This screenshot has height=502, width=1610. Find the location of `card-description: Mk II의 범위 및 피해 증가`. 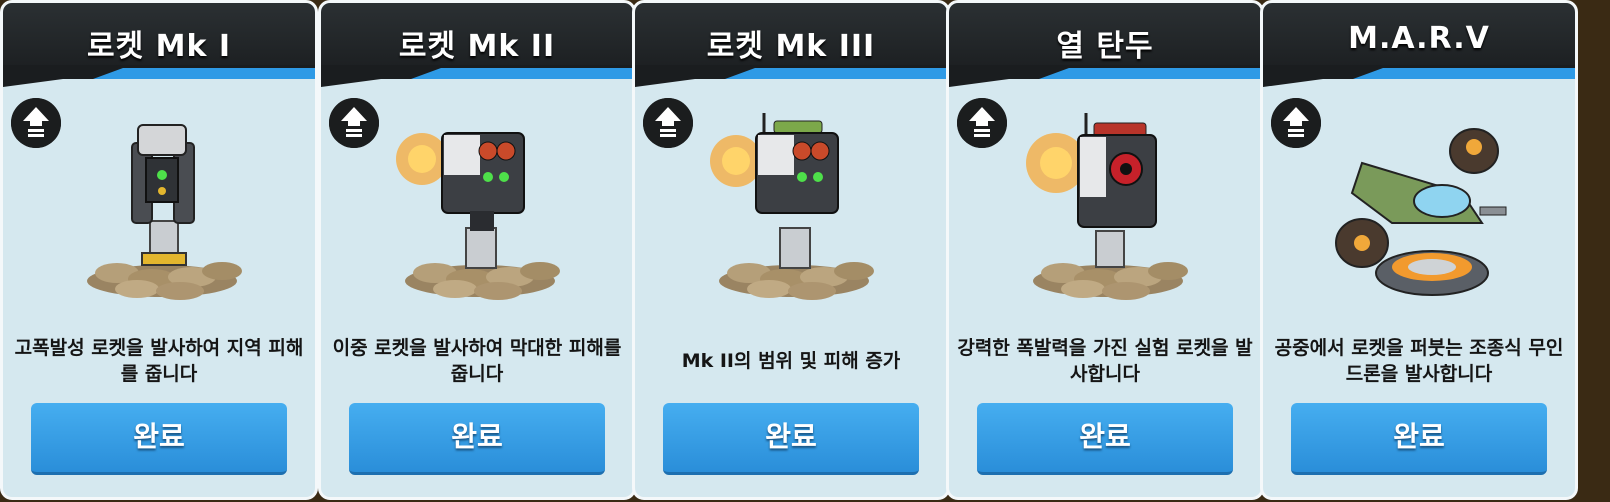

card-description: Mk II의 범위 및 피해 증가 is located at coordinates (791, 361).